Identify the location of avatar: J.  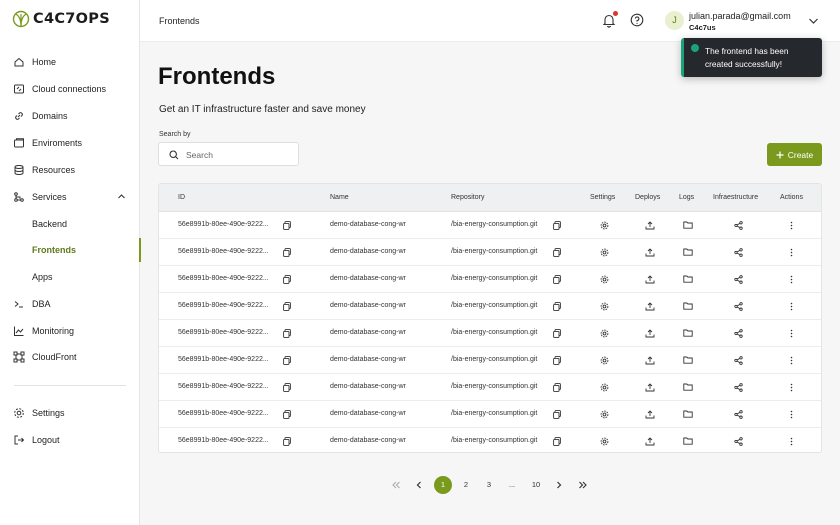
(674, 20).